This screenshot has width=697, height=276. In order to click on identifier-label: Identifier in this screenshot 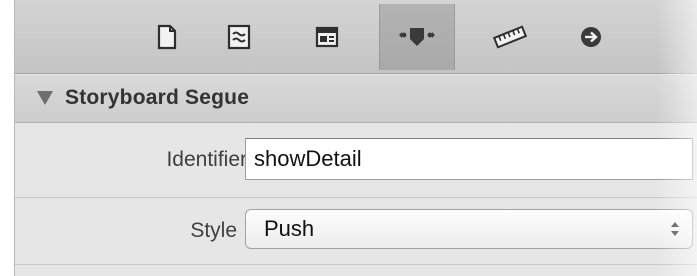, I will do `click(206, 159)`.